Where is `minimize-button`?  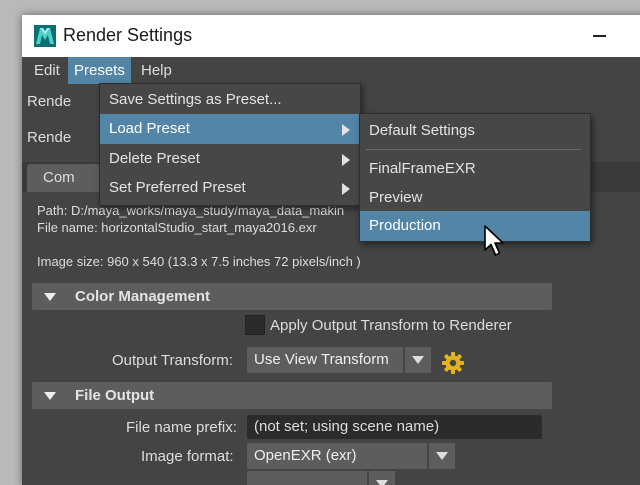 minimize-button is located at coordinates (599, 36).